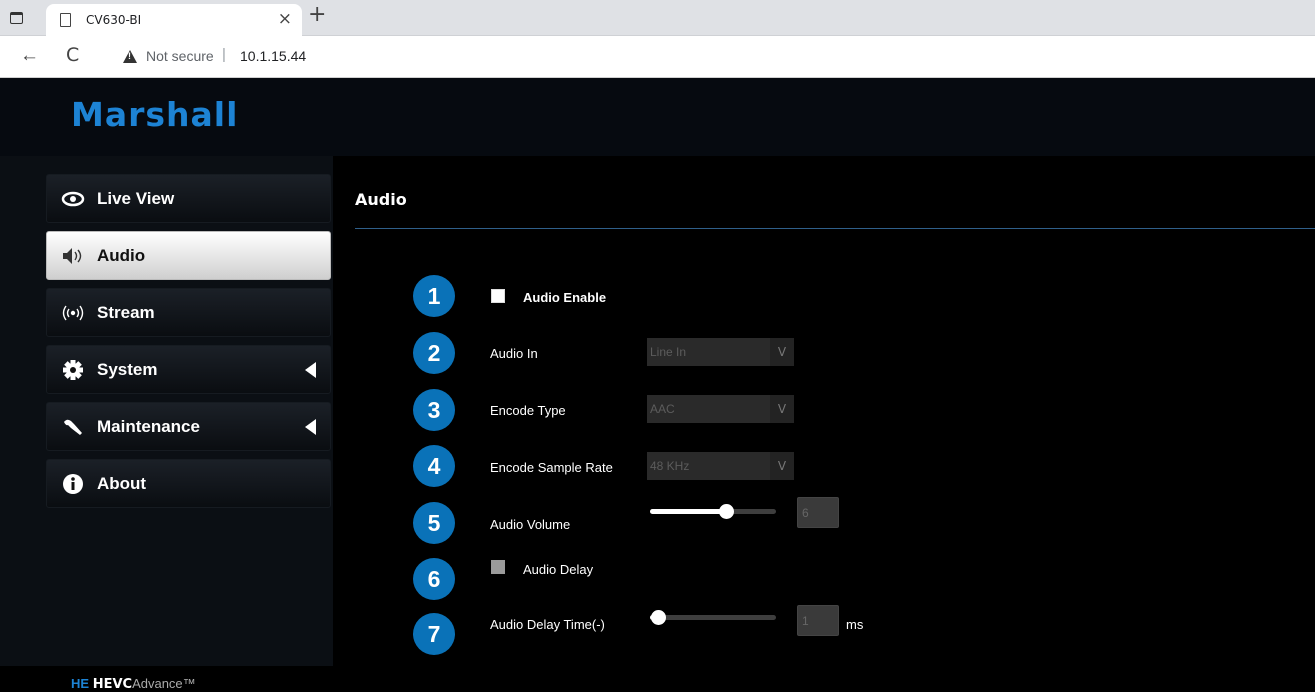 The width and height of the screenshot is (1315, 692). Describe the element at coordinates (73, 427) in the screenshot. I see `wrench-icon` at that location.